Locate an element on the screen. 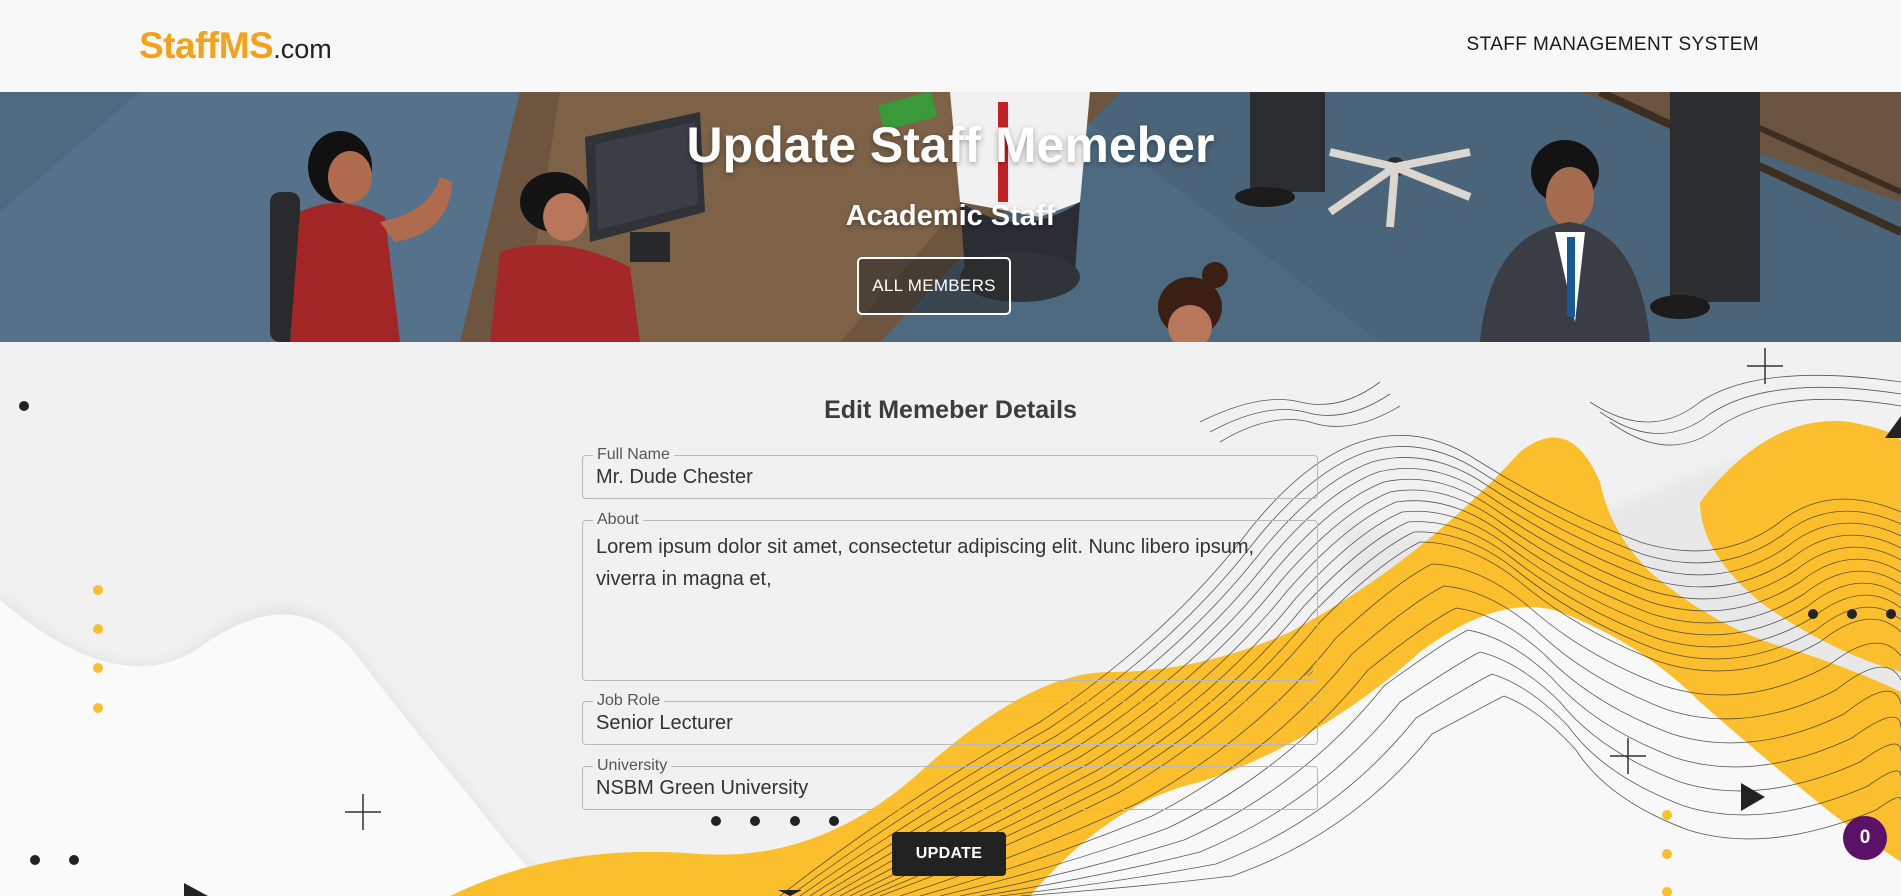 The height and width of the screenshot is (896, 1901). full-name-label: Full Name is located at coordinates (633, 455).